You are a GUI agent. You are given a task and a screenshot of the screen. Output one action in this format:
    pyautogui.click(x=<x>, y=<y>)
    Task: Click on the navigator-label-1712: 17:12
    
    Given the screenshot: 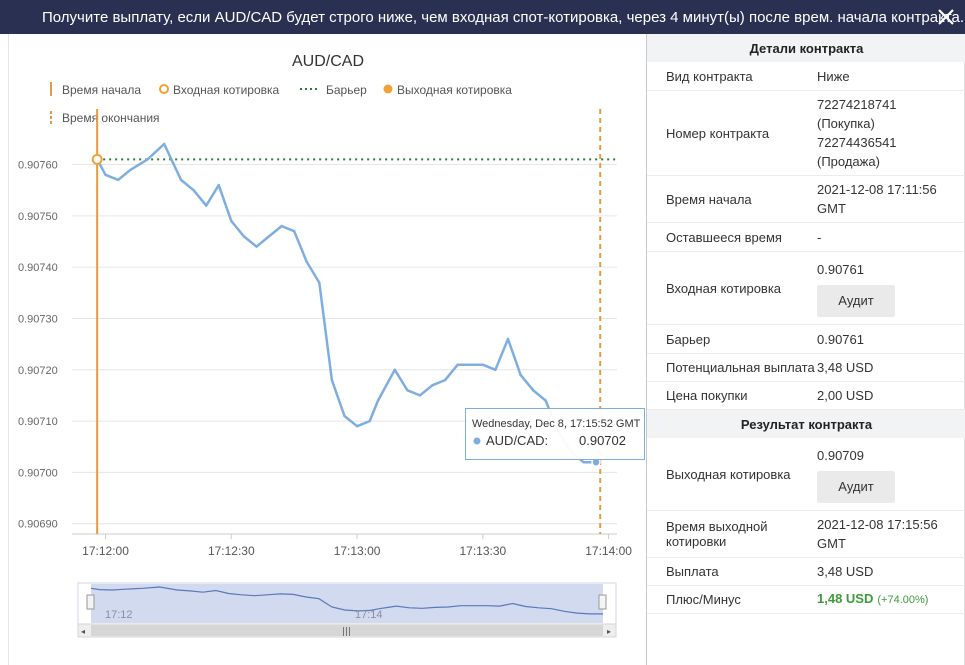 What is the action you would take?
    pyautogui.click(x=119, y=615)
    